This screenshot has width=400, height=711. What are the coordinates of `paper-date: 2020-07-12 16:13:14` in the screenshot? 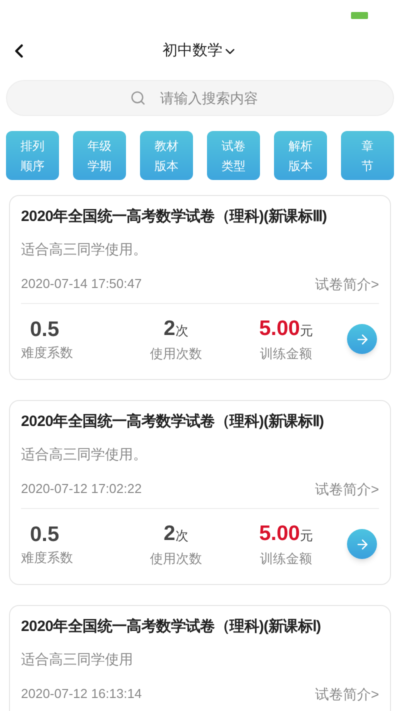 It's located at (81, 694).